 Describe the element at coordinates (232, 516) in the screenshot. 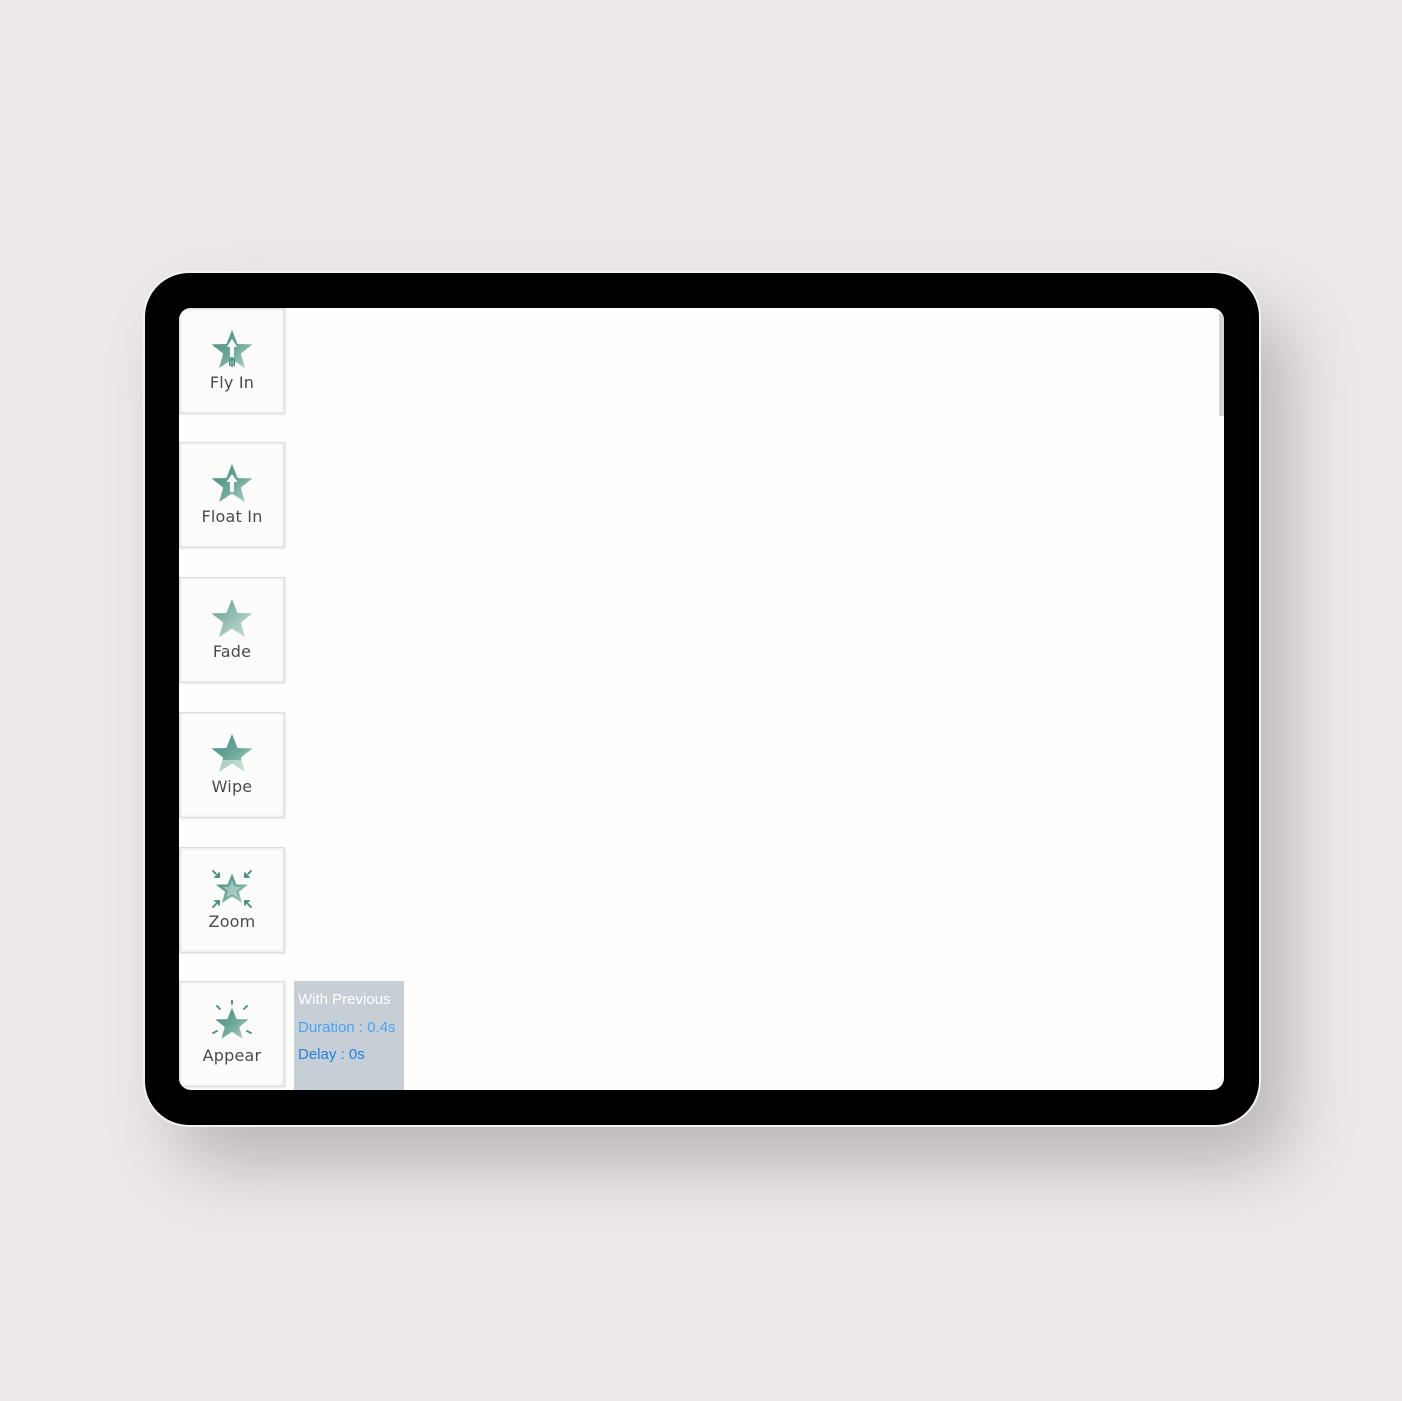

I see `effect-float-in-label: Float In` at that location.